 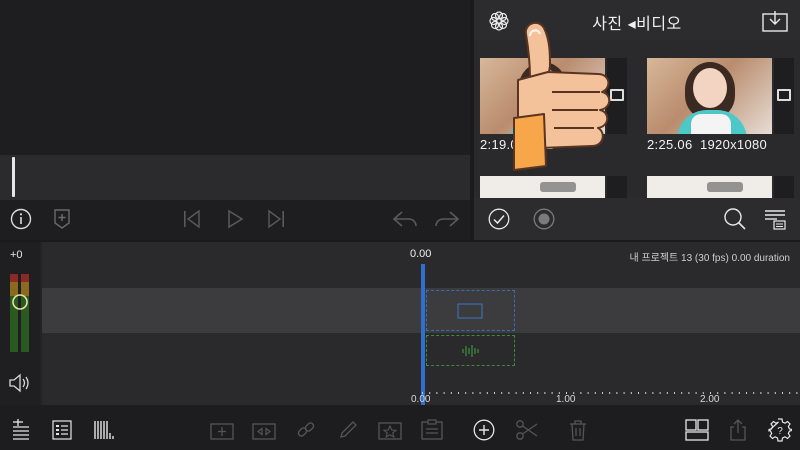 I want to click on ruler-label: 0.00, so click(x=421, y=399).